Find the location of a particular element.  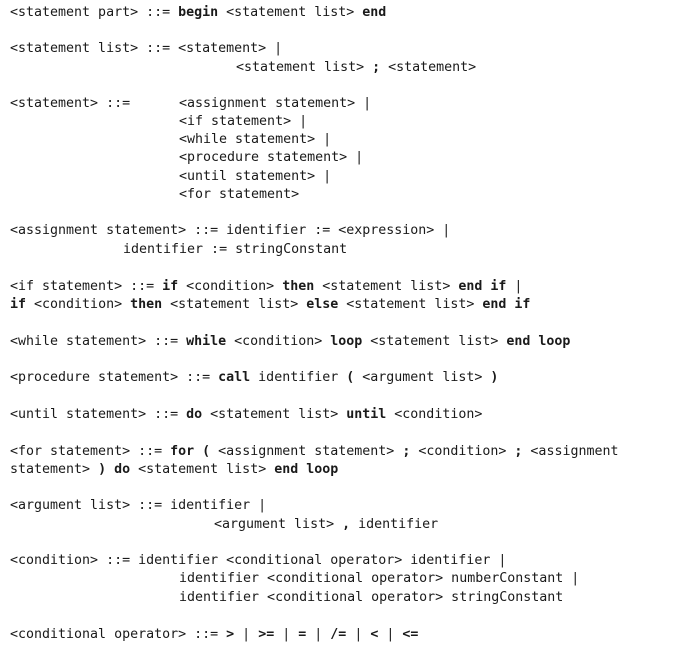

keyword-begin: begin is located at coordinates (198, 12).